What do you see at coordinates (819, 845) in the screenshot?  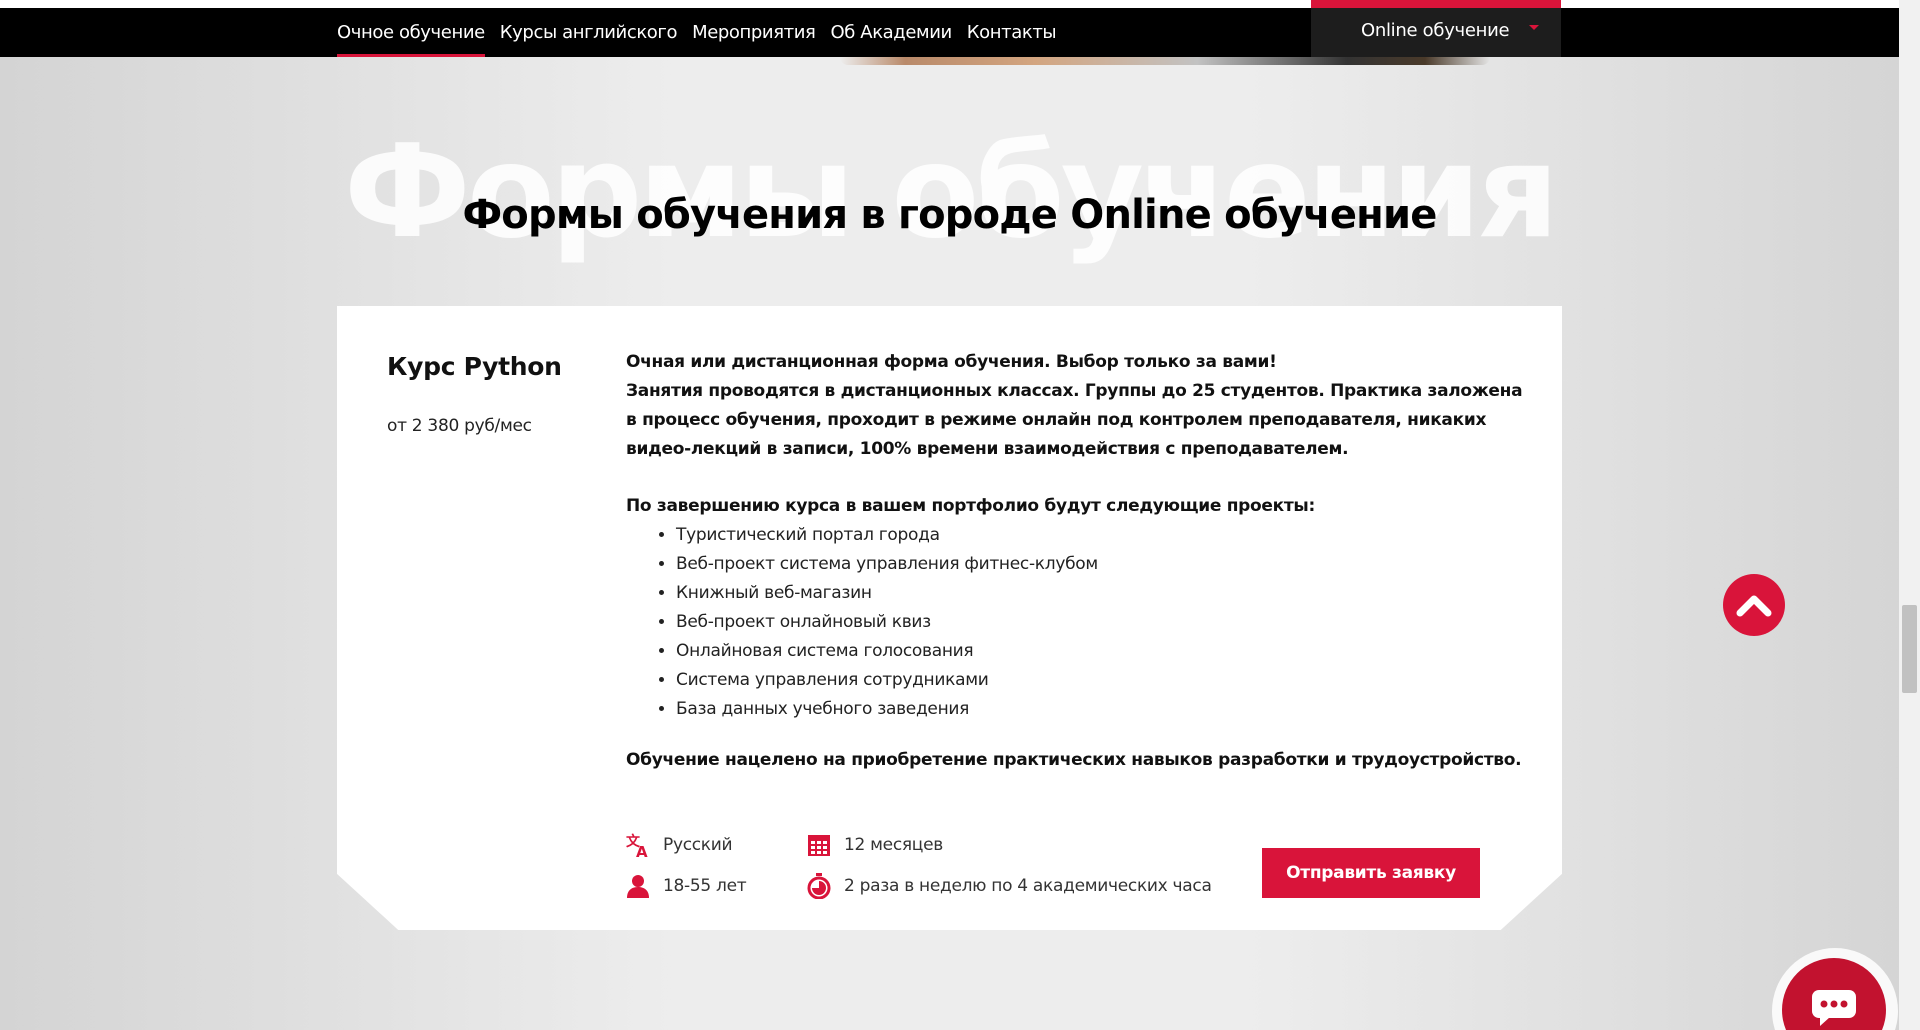 I see `calendar-icon` at bounding box center [819, 845].